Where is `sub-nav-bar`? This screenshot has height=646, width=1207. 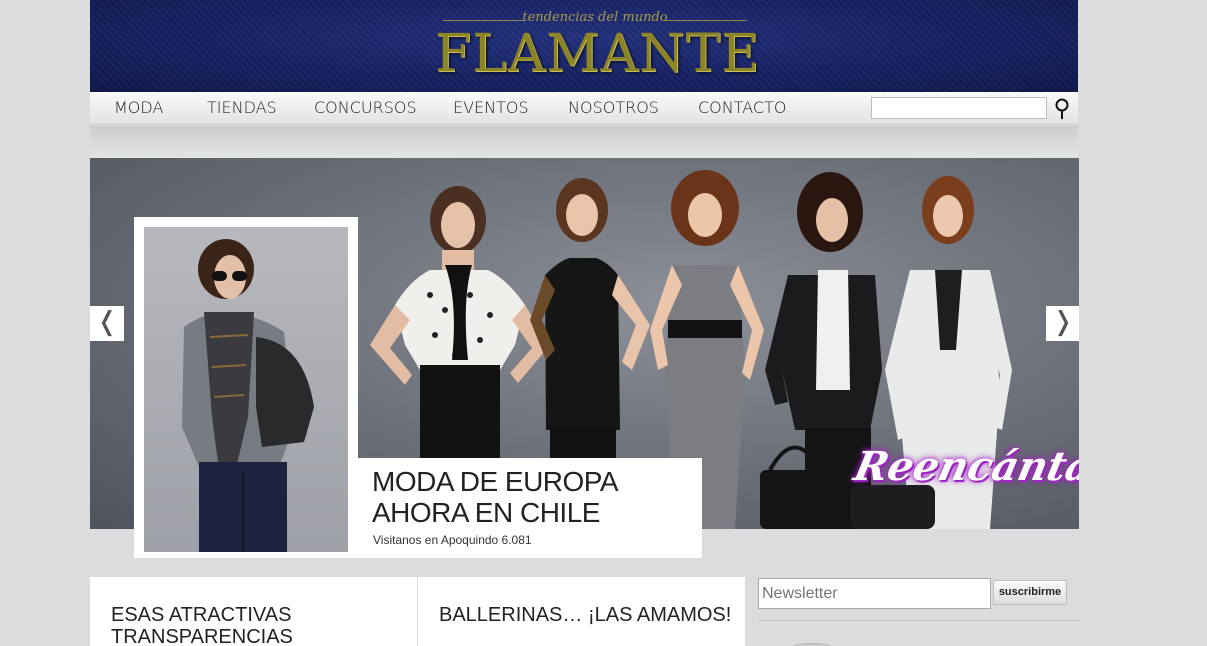 sub-nav-bar is located at coordinates (584, 142).